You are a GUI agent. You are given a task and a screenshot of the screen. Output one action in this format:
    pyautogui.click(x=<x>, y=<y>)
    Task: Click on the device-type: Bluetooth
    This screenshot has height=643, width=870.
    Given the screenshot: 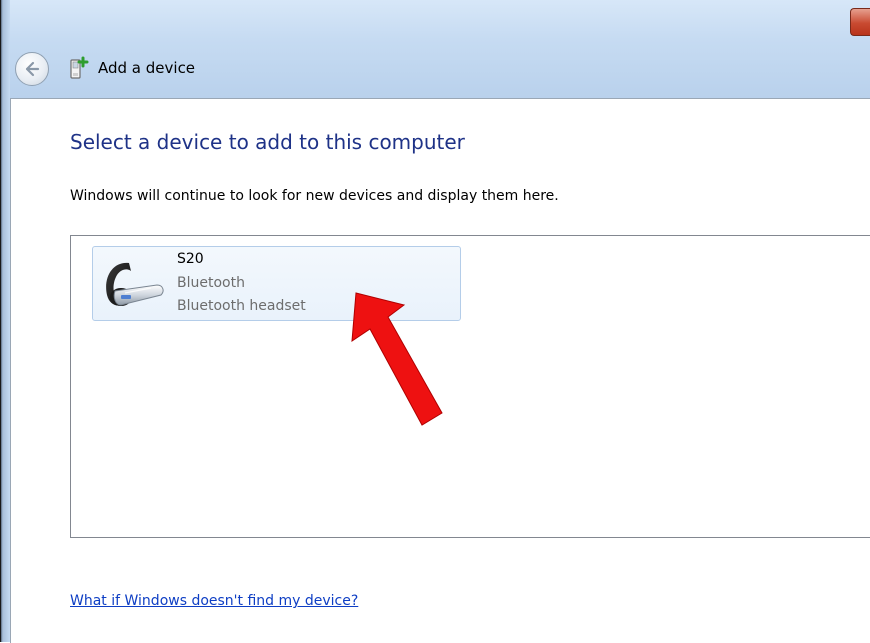 What is the action you would take?
    pyautogui.click(x=211, y=283)
    